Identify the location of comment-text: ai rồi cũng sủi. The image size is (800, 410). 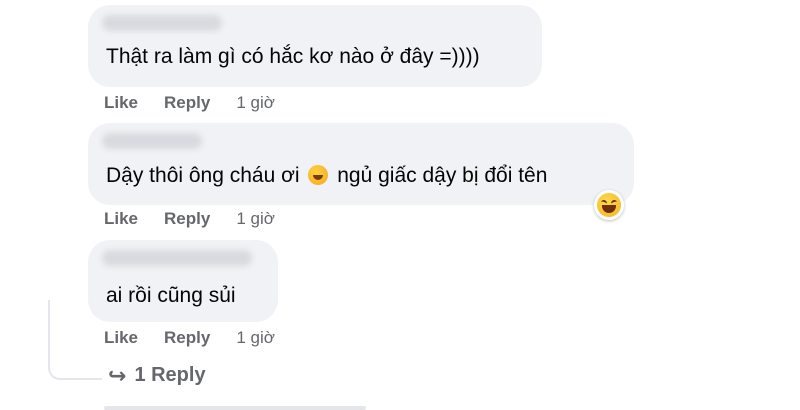
(171, 295).